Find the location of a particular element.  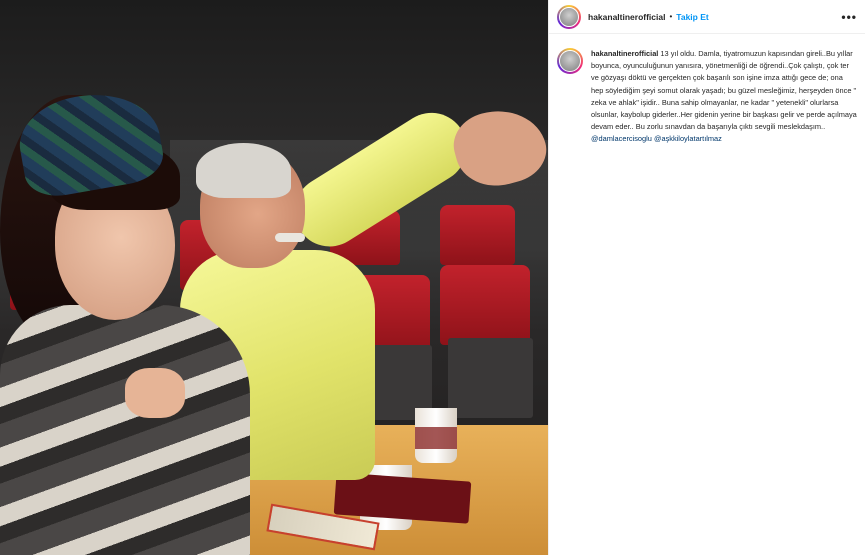

post-header: hakanaltinerofficial • Takip Et ••• is located at coordinates (707, 17).